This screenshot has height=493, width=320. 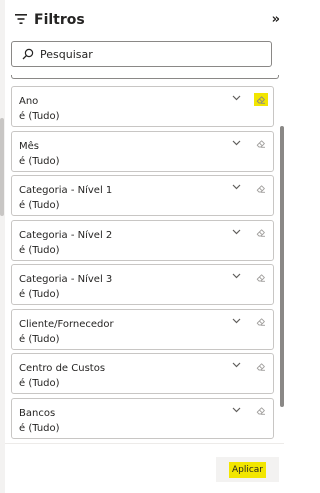 What do you see at coordinates (66, 190) in the screenshot?
I see `filter-label: Categoria - Nível 1` at bounding box center [66, 190].